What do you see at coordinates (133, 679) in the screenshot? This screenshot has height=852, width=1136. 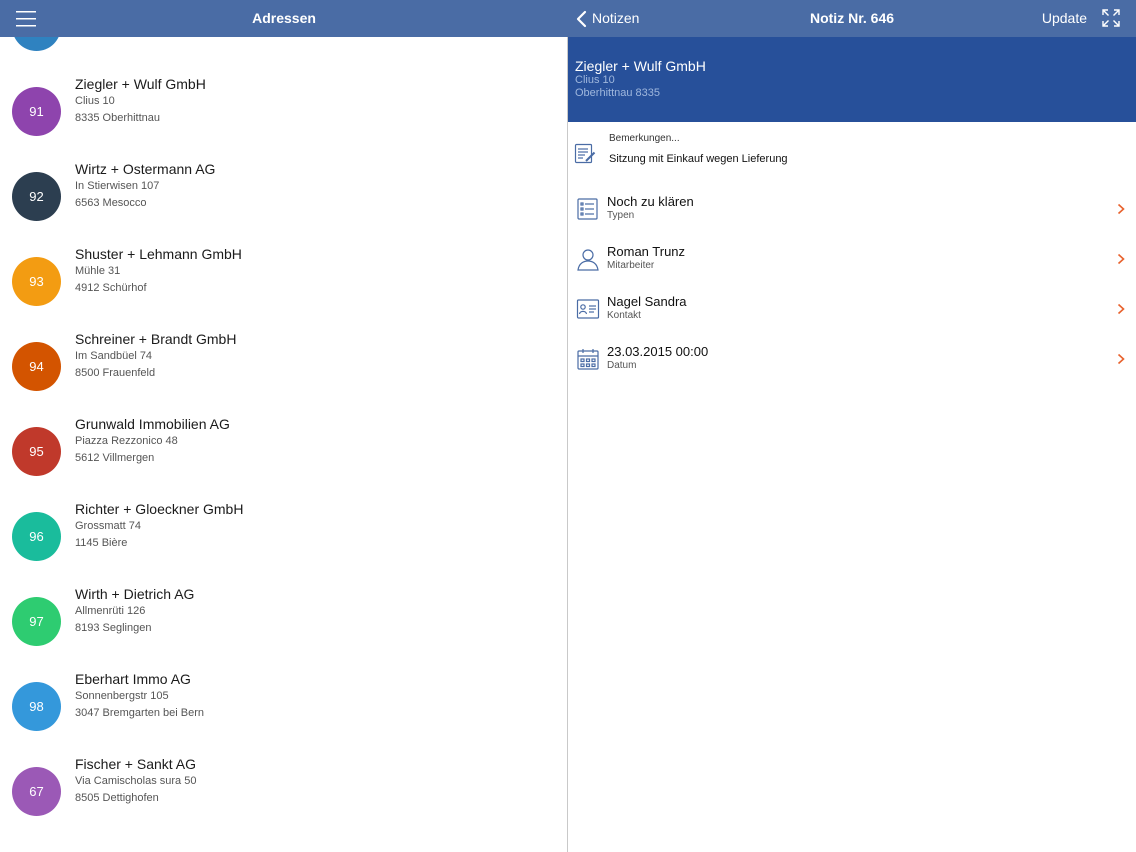 I see `address-name: Eberhart Immo AG` at bounding box center [133, 679].